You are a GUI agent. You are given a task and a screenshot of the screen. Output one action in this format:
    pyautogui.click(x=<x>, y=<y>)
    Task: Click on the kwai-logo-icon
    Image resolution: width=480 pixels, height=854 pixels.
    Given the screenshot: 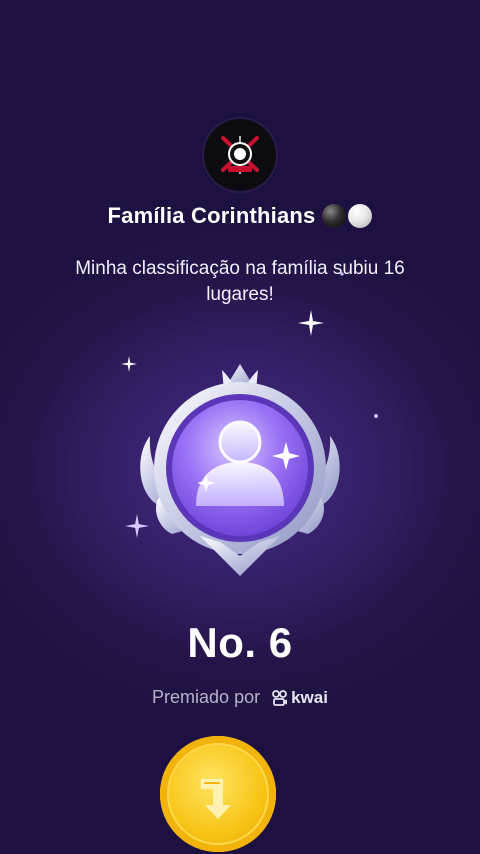 What is the action you would take?
    pyautogui.click(x=280, y=697)
    